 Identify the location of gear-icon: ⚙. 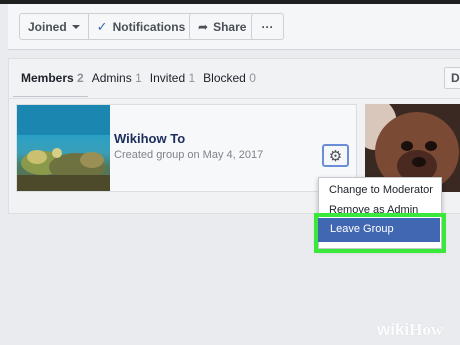
(335, 156).